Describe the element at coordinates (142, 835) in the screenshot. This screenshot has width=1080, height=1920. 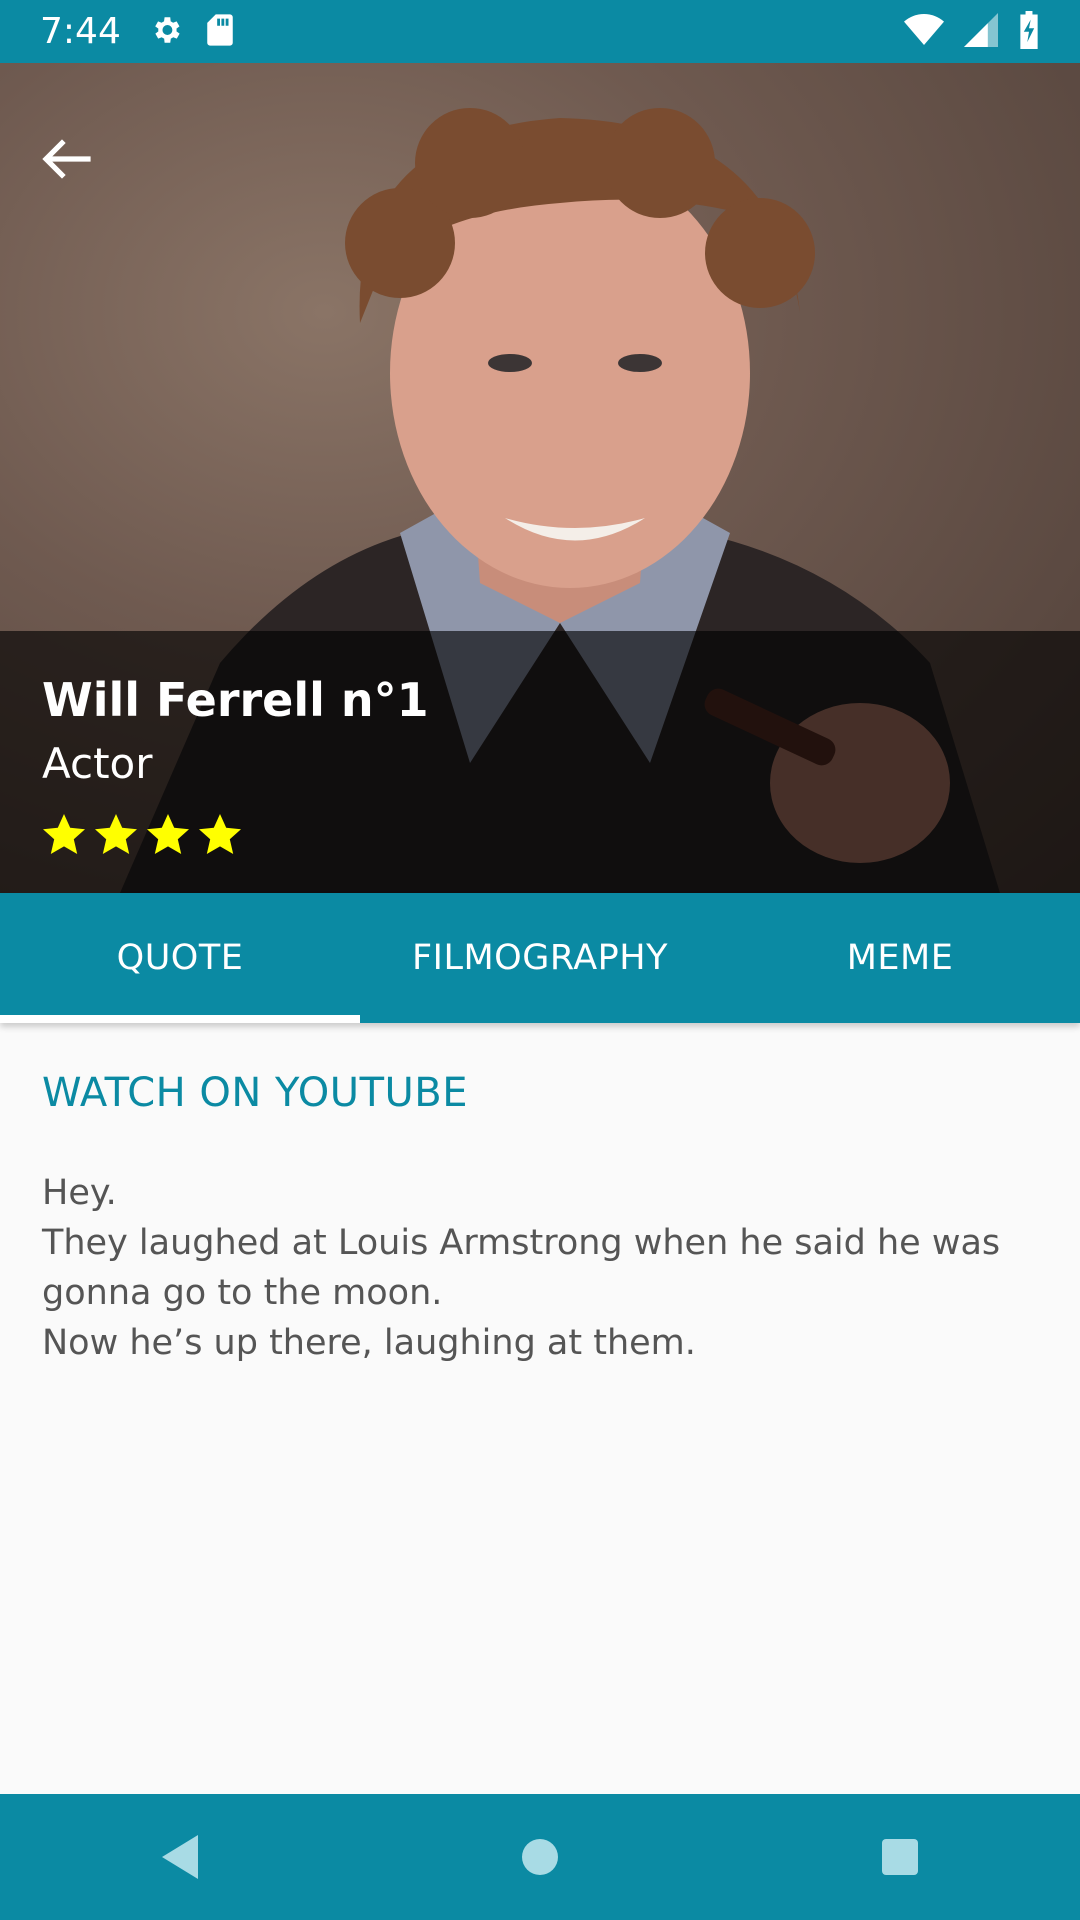
I see `rating-stars` at that location.